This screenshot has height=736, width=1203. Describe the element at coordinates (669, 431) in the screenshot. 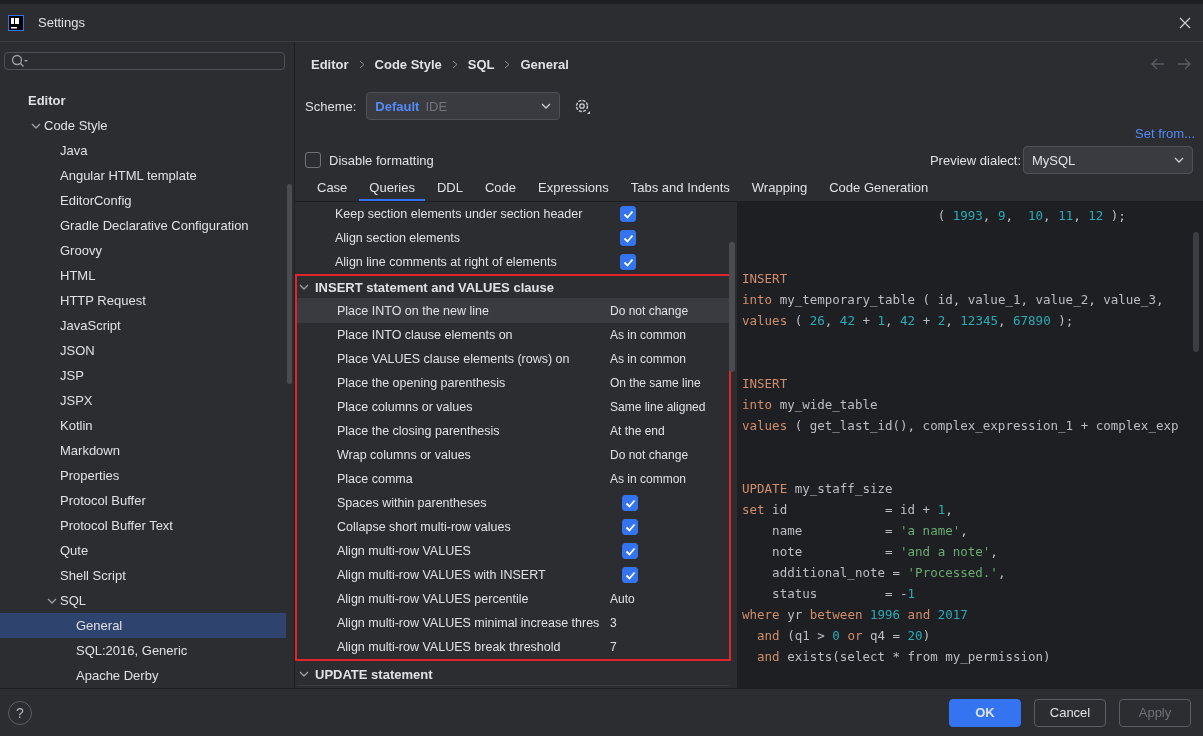

I see `option-value: At the end` at that location.